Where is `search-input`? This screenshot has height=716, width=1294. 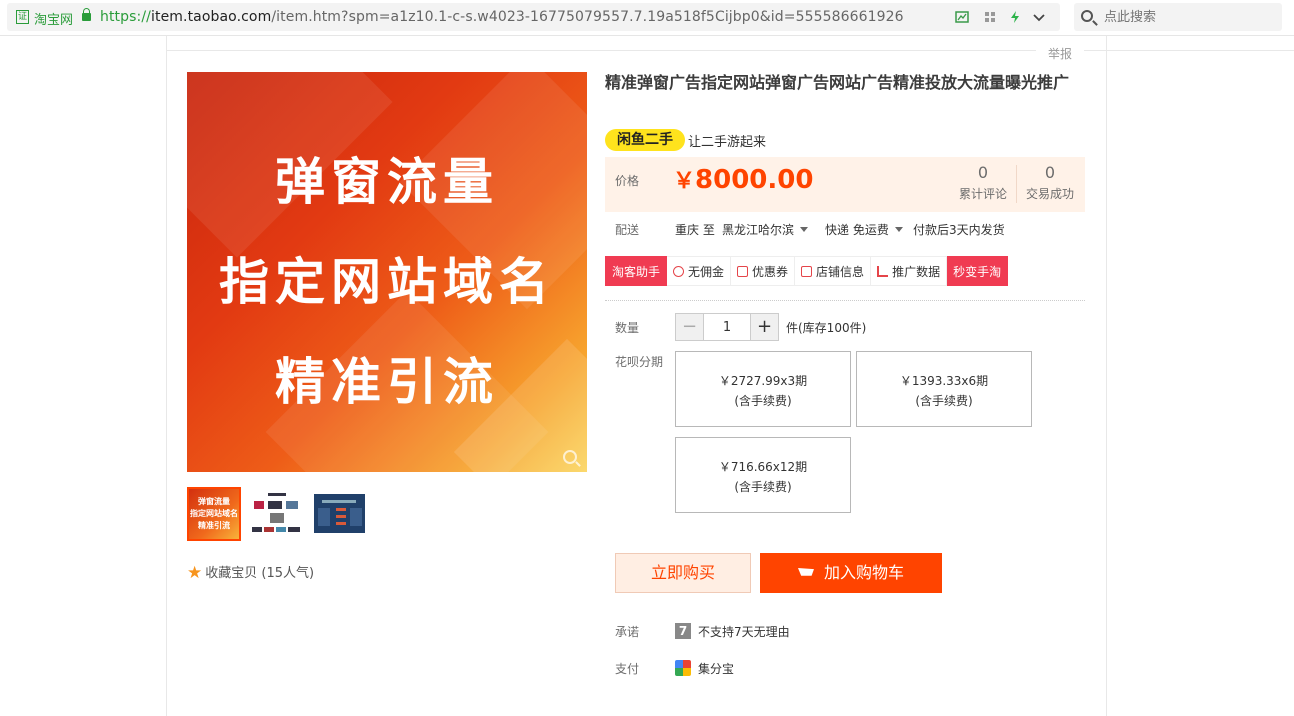
search-input is located at coordinates (1189, 17).